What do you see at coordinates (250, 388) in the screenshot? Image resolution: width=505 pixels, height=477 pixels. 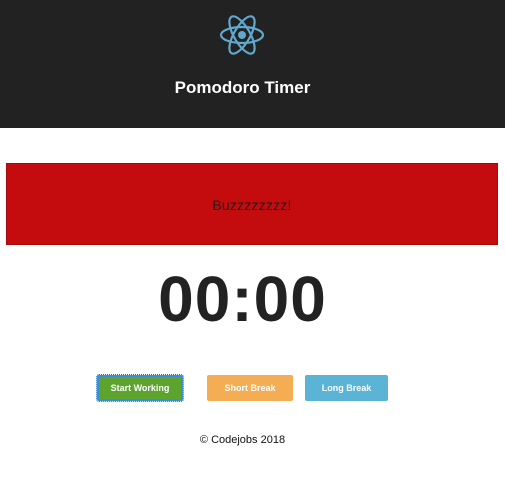 I see `short-break-button: Short Break` at bounding box center [250, 388].